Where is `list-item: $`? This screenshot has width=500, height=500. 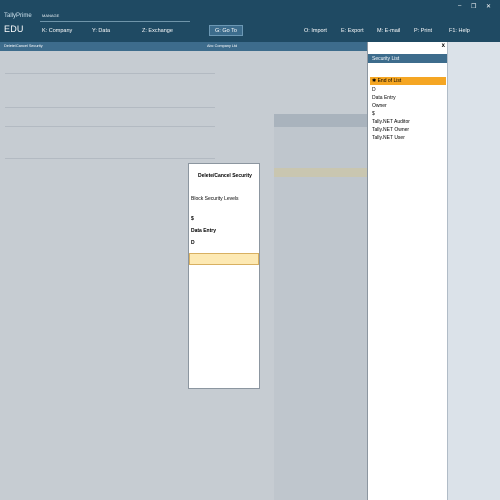
list-item: $ is located at coordinates (408, 114).